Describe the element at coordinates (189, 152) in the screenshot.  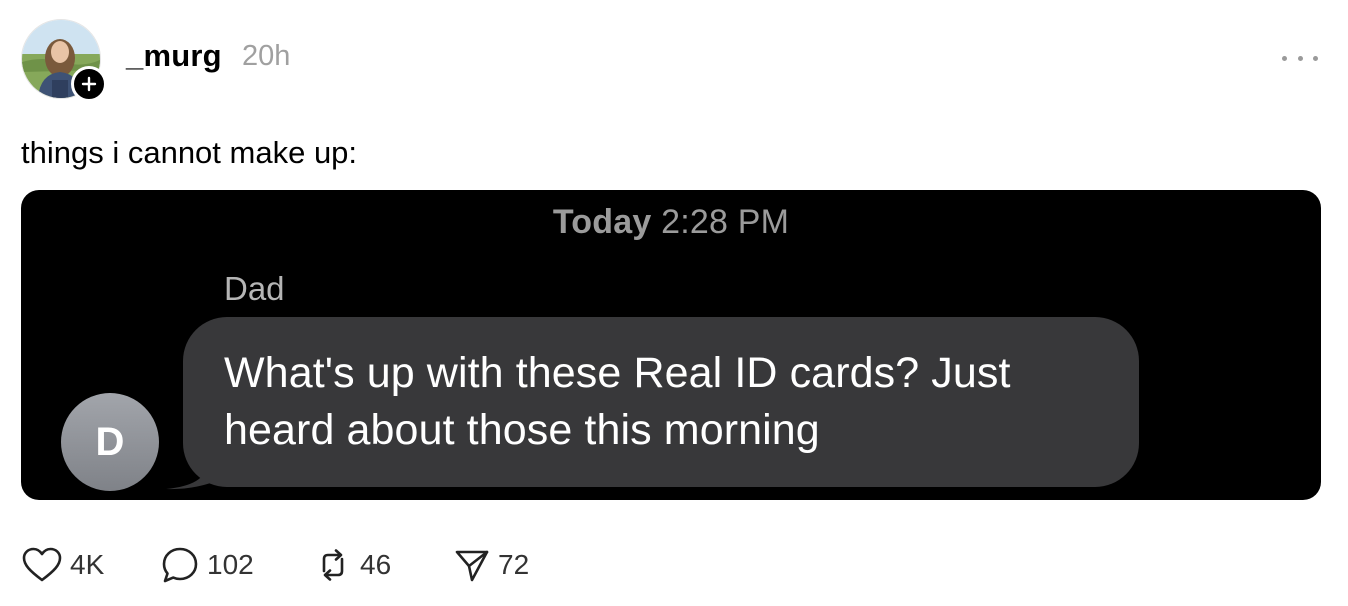
I see `post-text: things i cannot make up:` at that location.